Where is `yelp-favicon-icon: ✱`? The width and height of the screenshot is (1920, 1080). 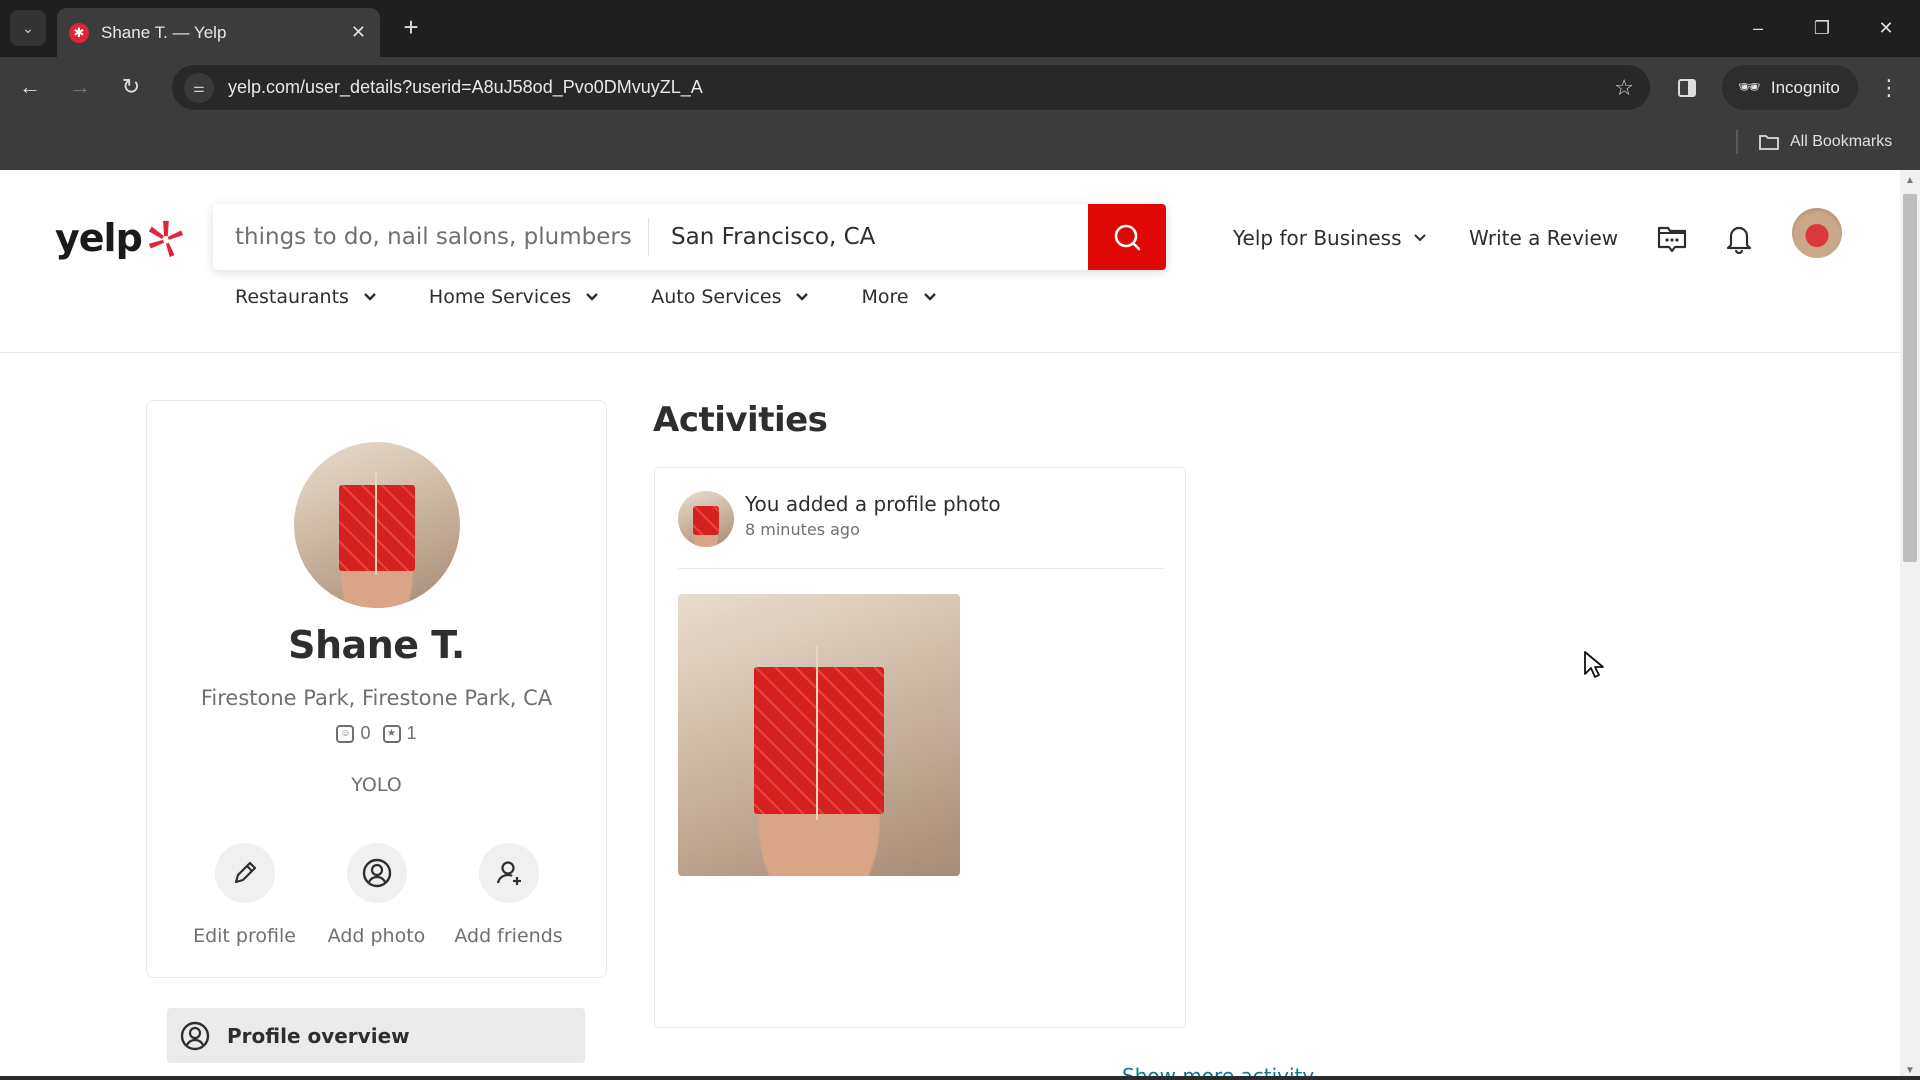
yelp-favicon-icon: ✱ is located at coordinates (79, 32).